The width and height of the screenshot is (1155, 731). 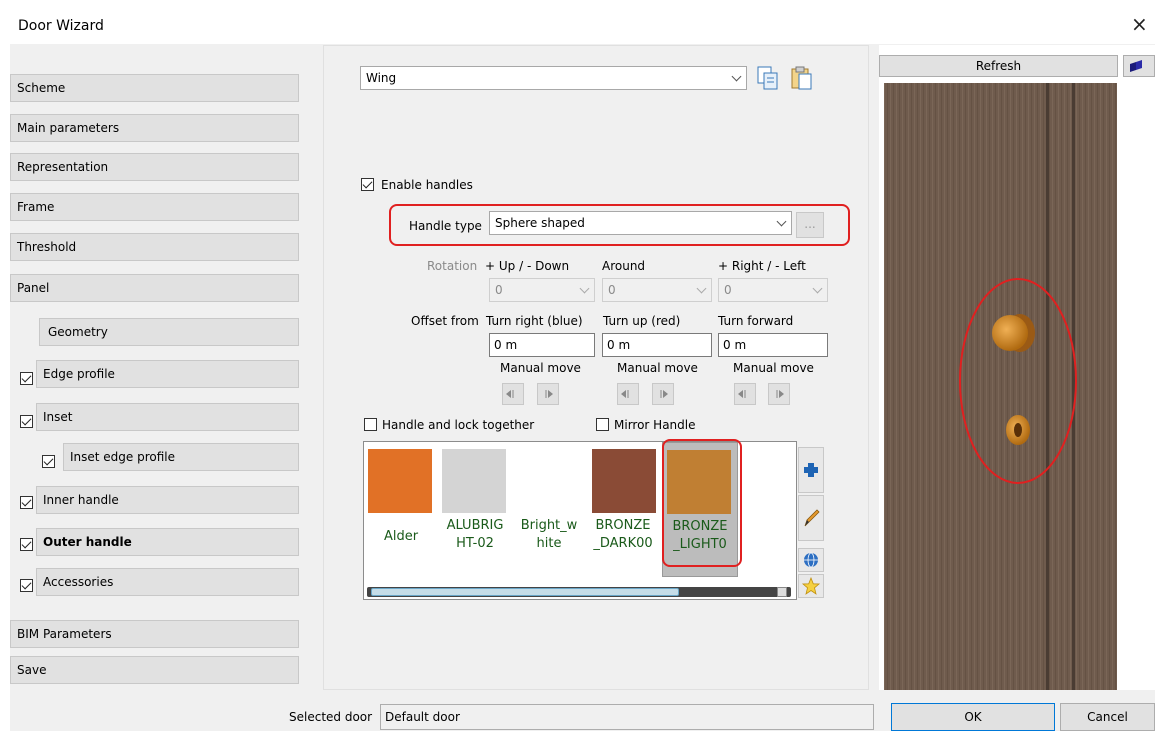 What do you see at coordinates (768, 78) in the screenshot?
I see `copy-icon` at bounding box center [768, 78].